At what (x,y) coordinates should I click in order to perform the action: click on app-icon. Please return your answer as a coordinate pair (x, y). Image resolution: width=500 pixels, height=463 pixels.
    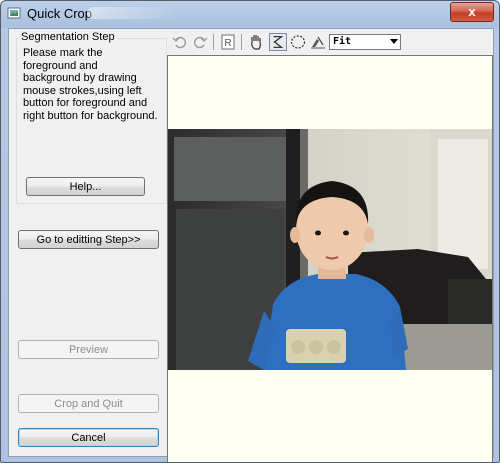
    Looking at the image, I should click on (14, 13).